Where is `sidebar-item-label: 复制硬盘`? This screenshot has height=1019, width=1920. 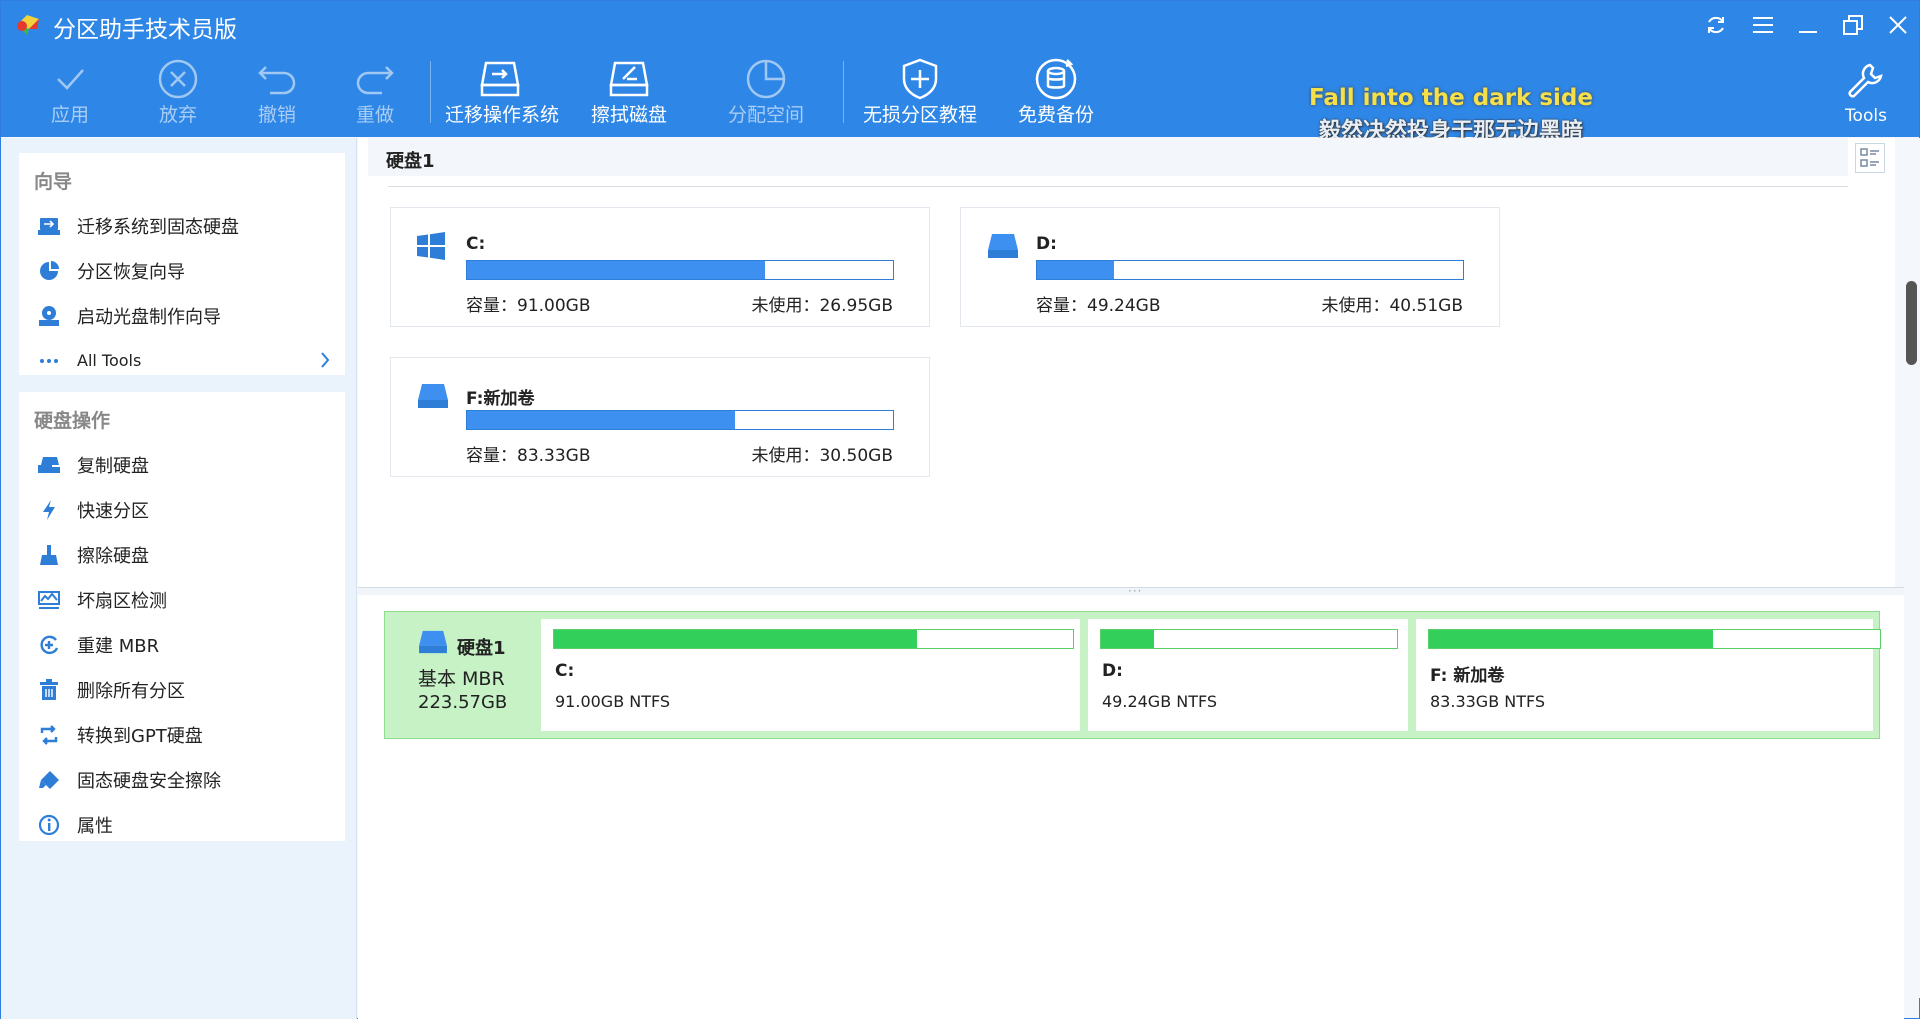 sidebar-item-label: 复制硬盘 is located at coordinates (113, 466).